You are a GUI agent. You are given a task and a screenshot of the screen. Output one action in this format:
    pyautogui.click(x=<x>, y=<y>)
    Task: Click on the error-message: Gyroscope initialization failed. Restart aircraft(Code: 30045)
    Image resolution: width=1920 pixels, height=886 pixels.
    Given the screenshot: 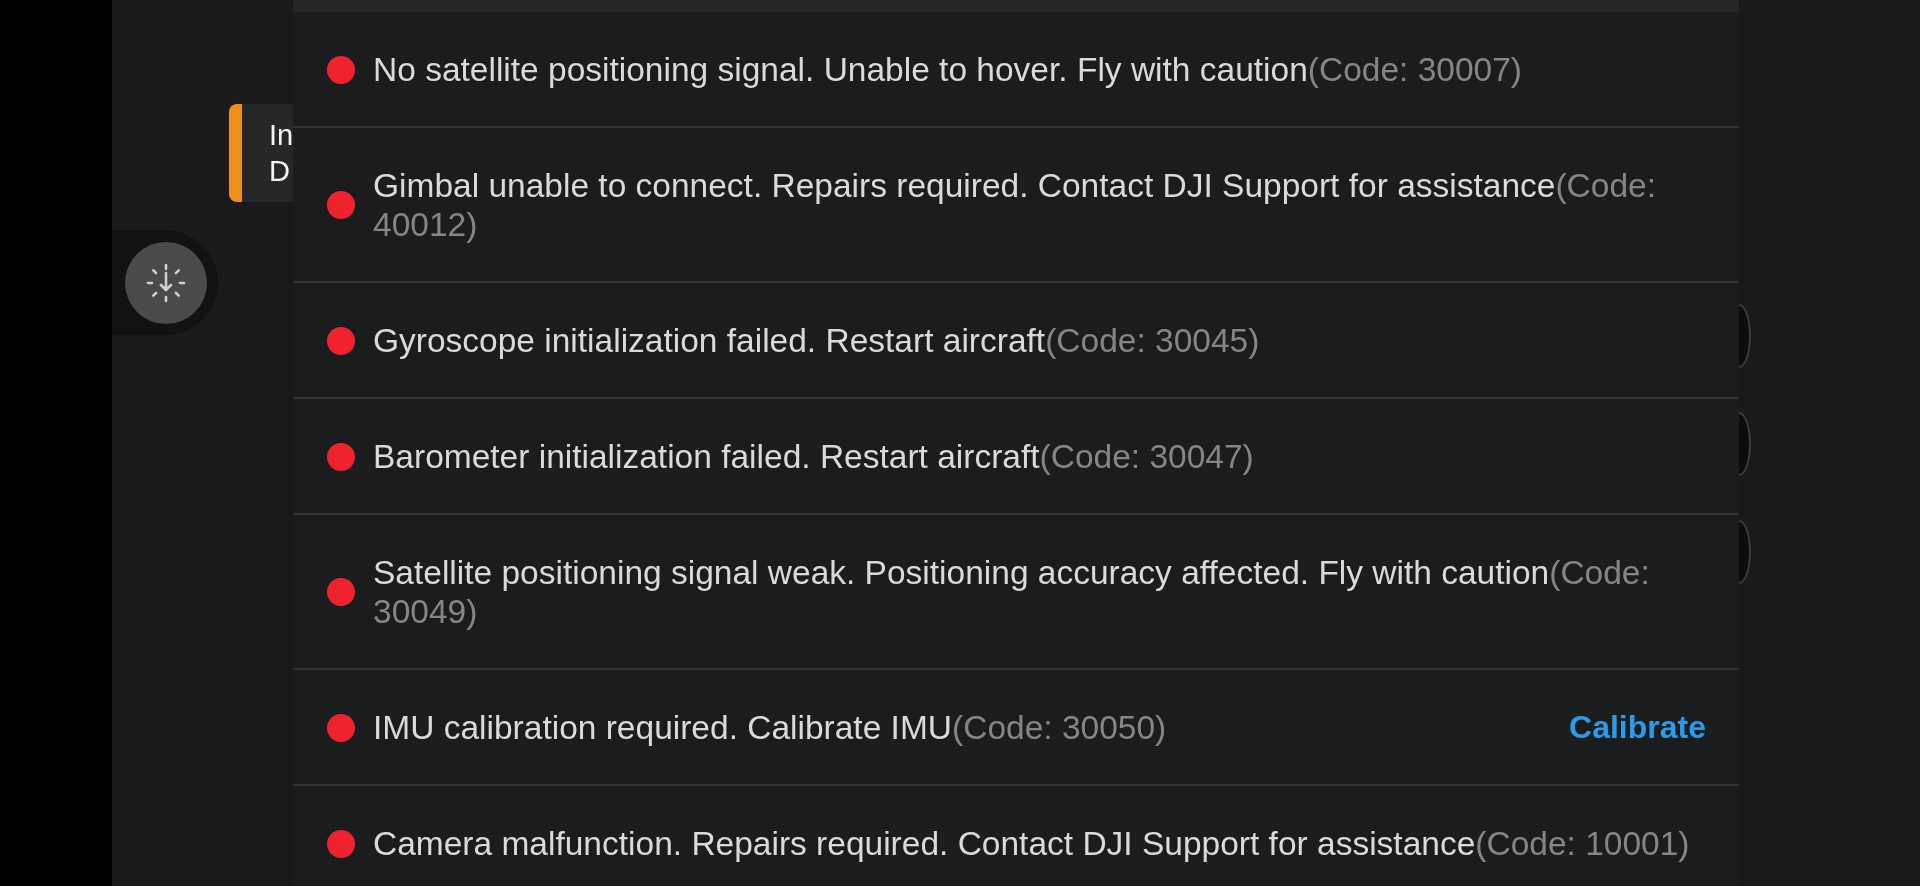 What is the action you would take?
    pyautogui.click(x=816, y=340)
    